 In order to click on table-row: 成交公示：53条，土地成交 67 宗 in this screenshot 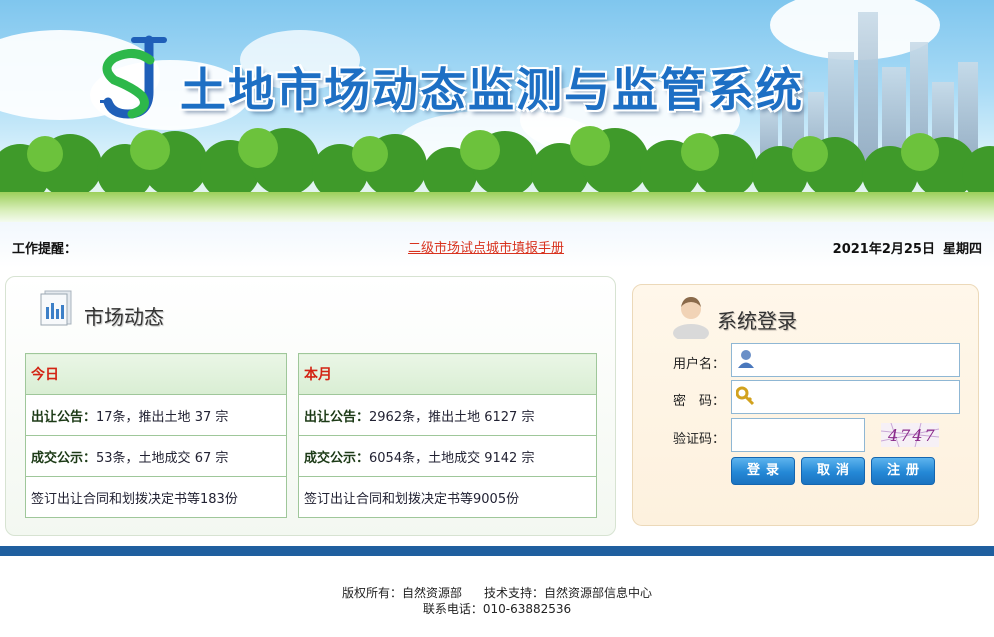, I will do `click(156, 456)`.